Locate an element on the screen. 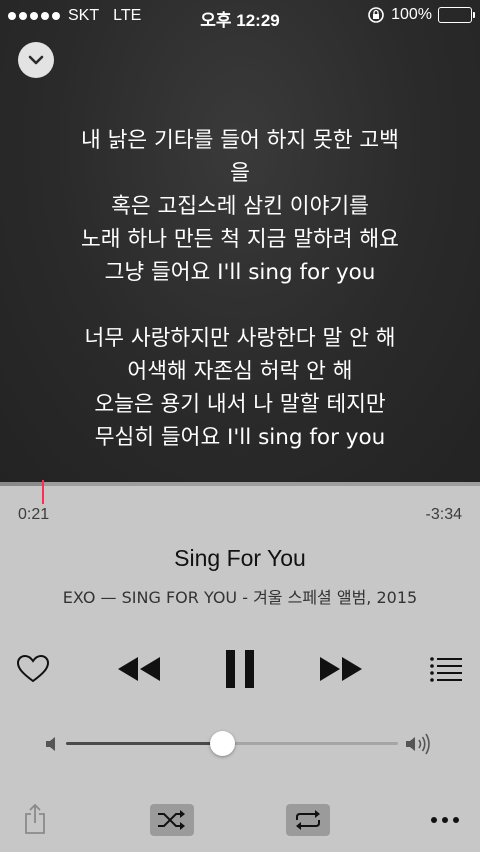  speaker-high-icon is located at coordinates (418, 744).